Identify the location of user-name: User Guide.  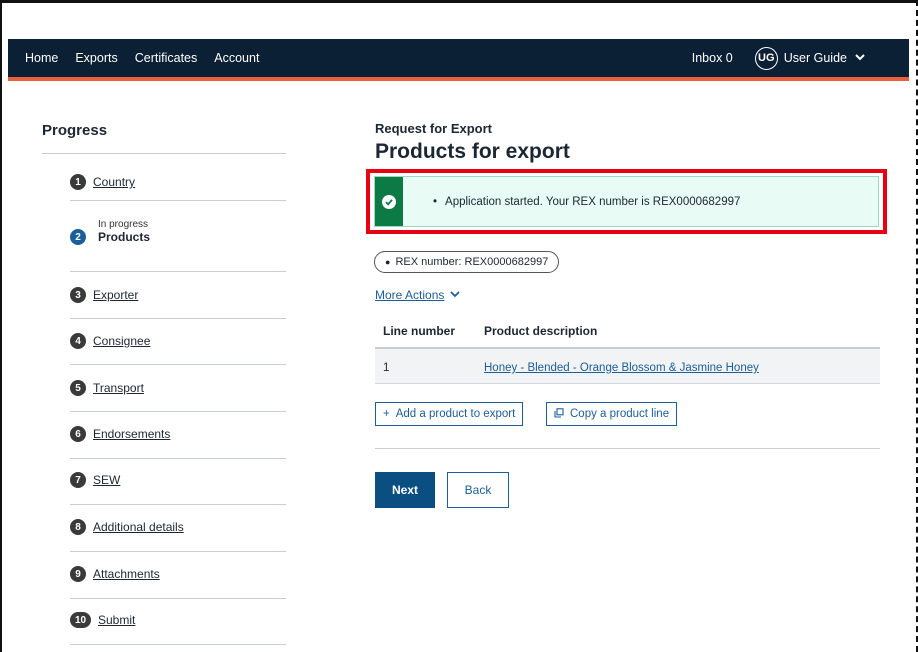
(815, 58).